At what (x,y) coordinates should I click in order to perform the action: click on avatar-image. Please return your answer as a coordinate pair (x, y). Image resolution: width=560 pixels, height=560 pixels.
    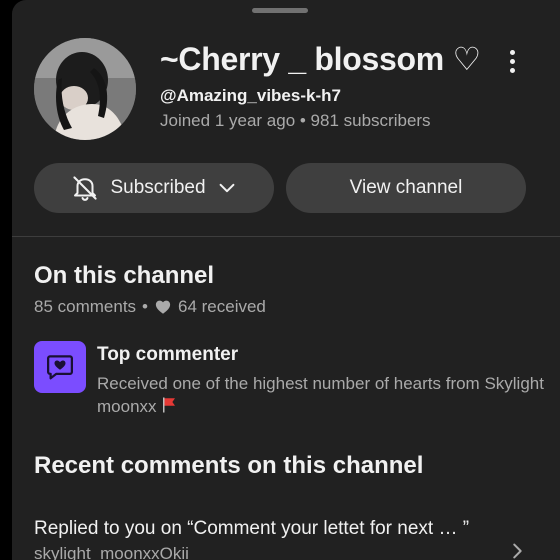
    Looking at the image, I should click on (85, 89).